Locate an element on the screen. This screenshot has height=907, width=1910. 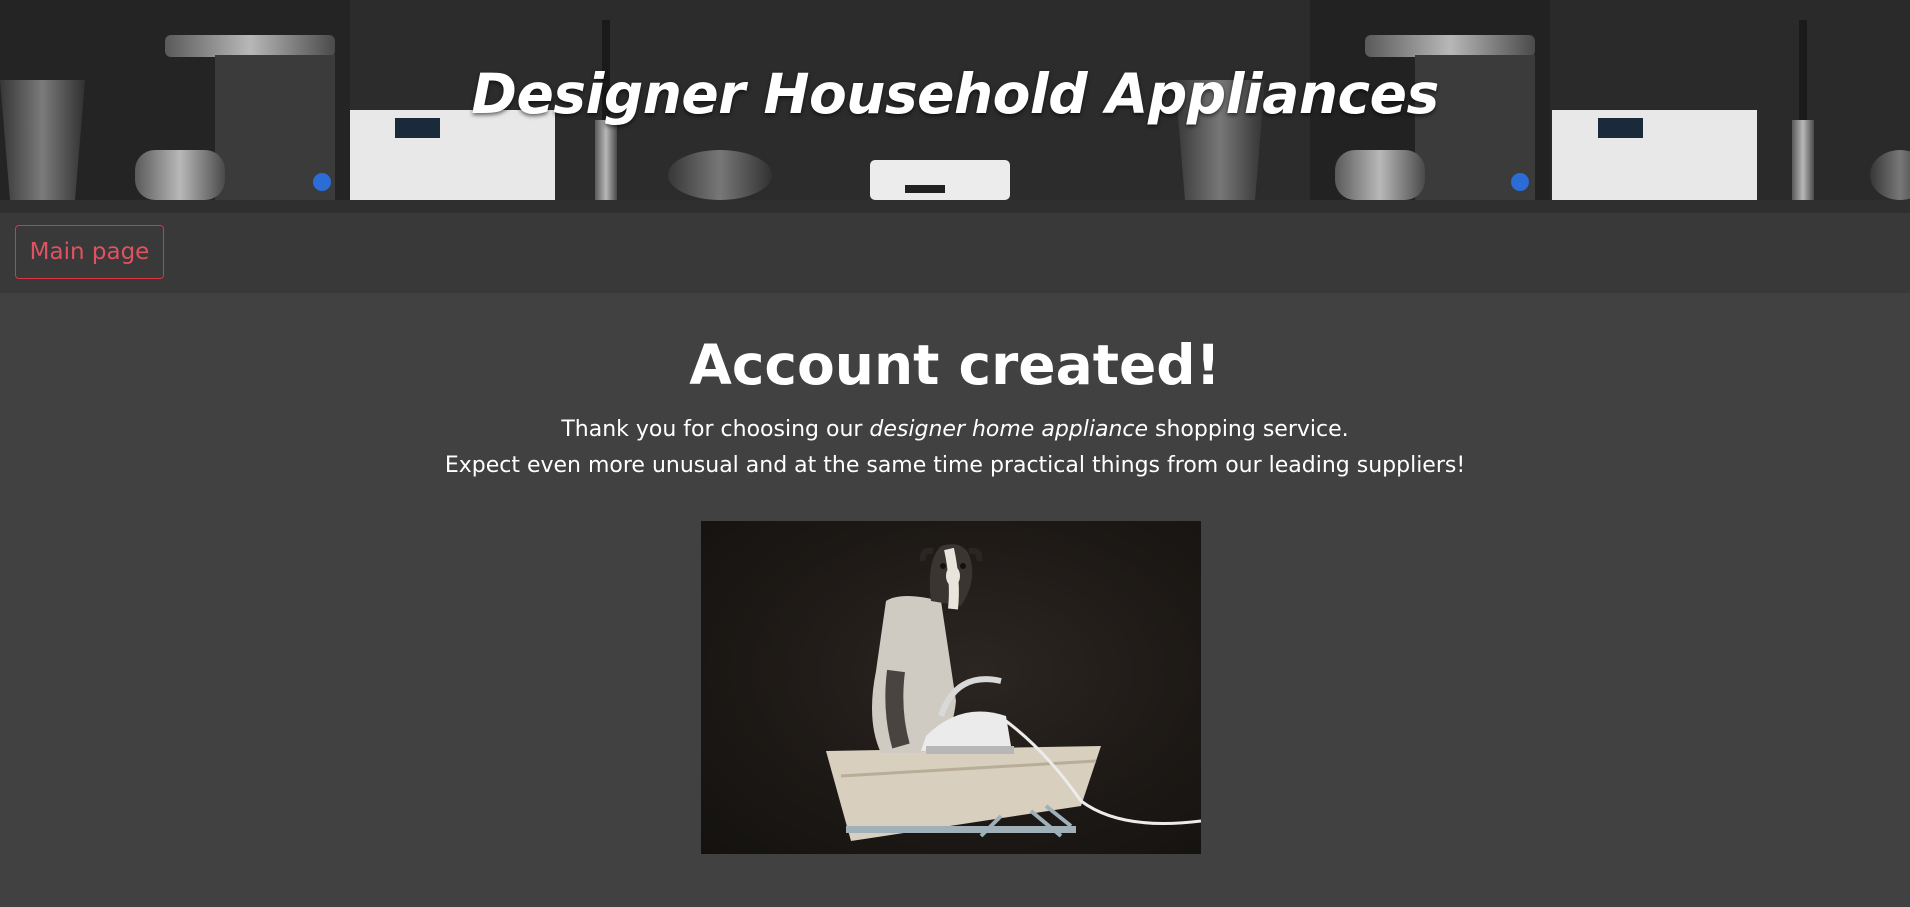
page-title: Account created! is located at coordinates (955, 365).